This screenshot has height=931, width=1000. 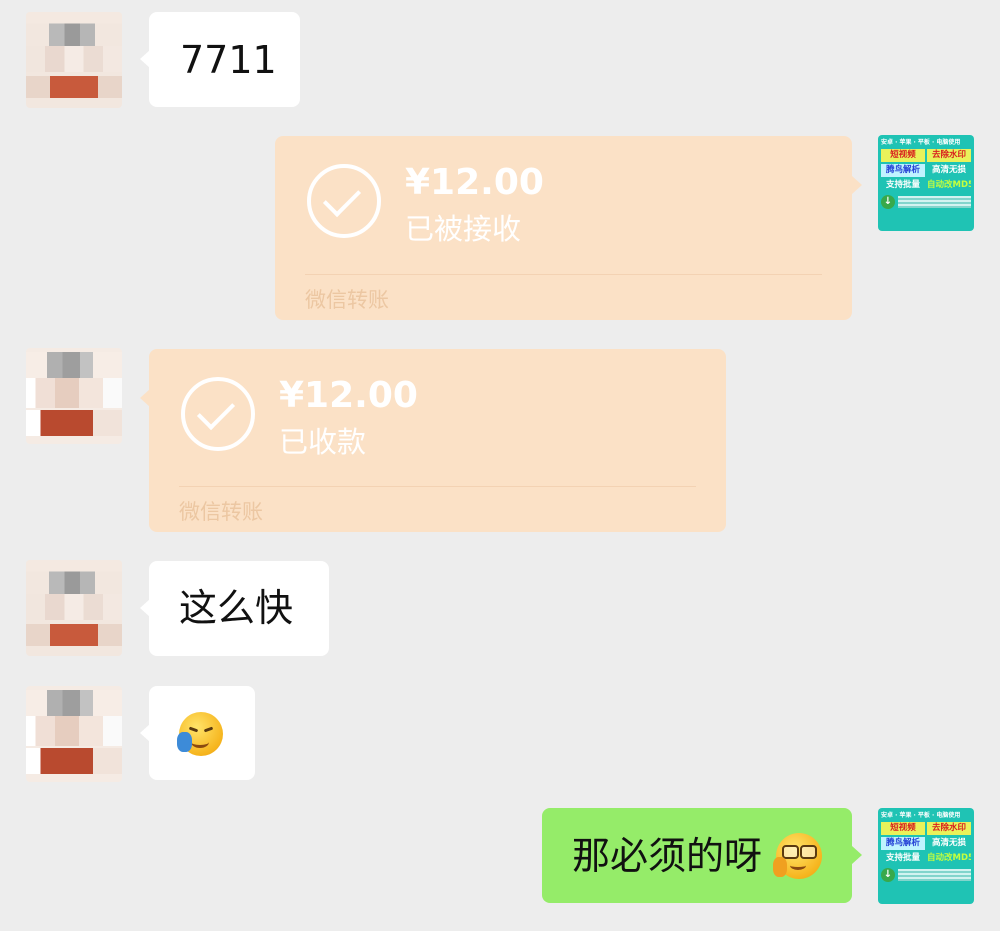 What do you see at coordinates (228, 60) in the screenshot?
I see `message-text: 7711` at bounding box center [228, 60].